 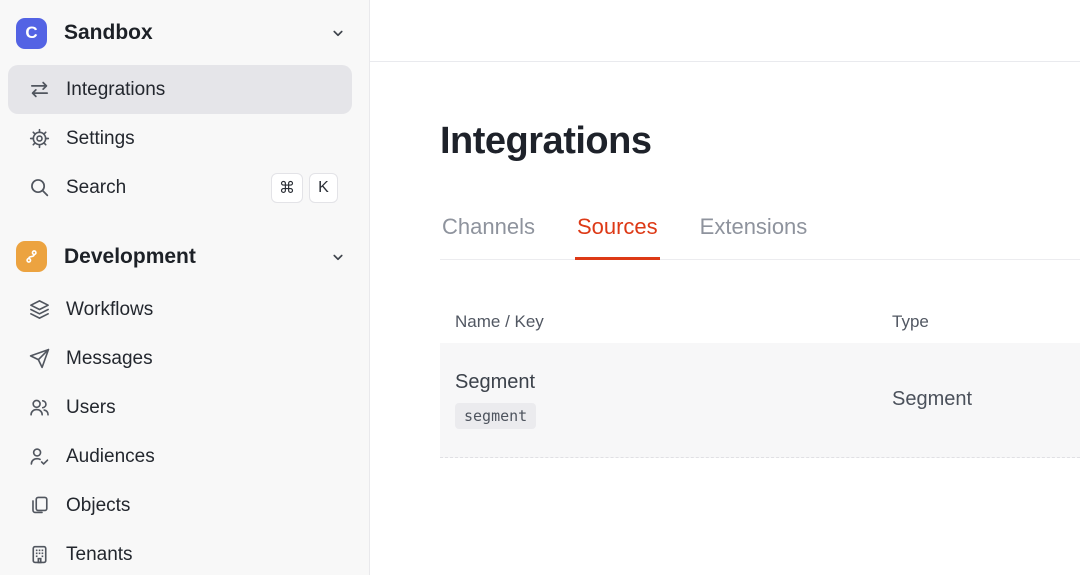 I want to click on kbd-k: K, so click(x=323, y=187).